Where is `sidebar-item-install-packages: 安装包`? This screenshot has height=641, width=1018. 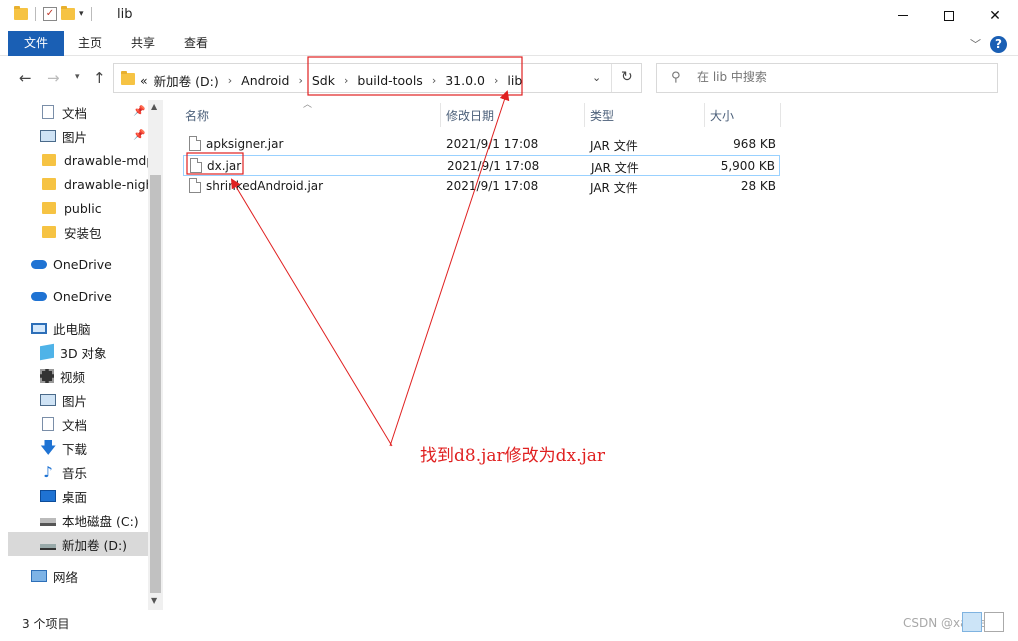 sidebar-item-install-packages: 安装包 is located at coordinates (95, 232).